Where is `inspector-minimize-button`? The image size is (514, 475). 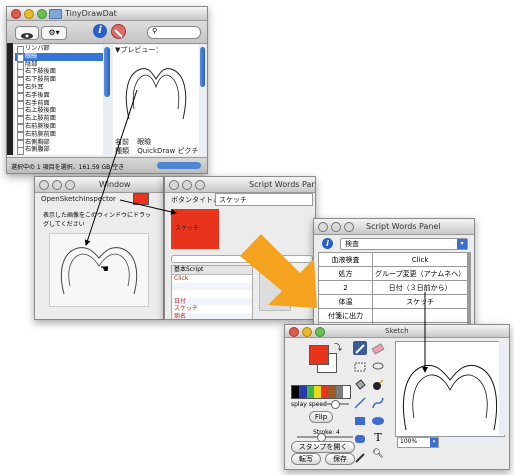
inspector-minimize-button is located at coordinates (57, 185).